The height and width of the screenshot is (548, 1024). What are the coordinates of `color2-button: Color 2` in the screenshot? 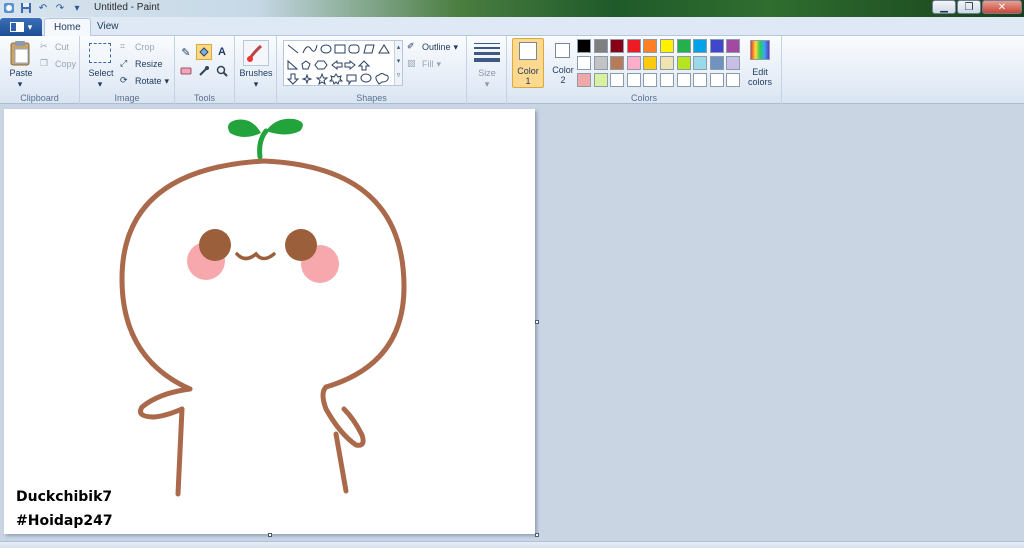 It's located at (563, 63).